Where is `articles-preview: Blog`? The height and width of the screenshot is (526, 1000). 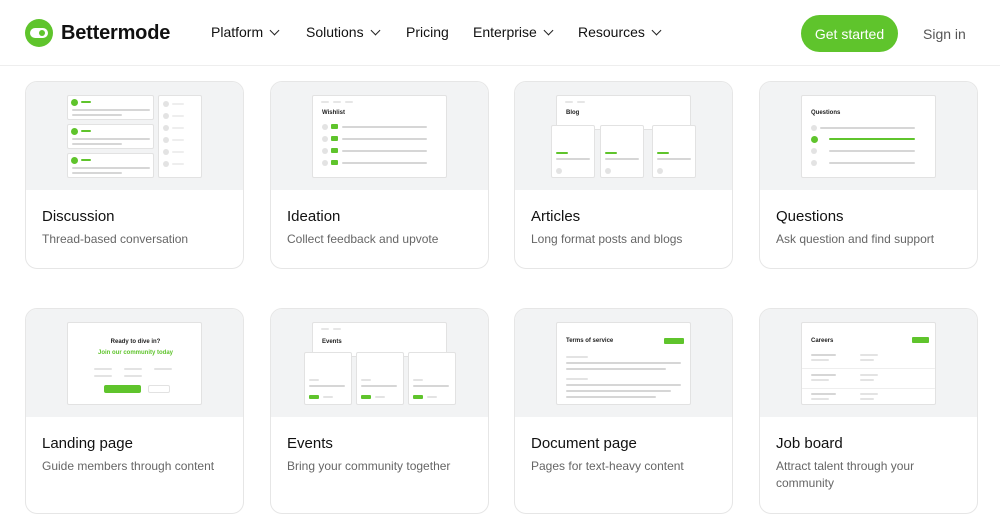 articles-preview: Blog is located at coordinates (623, 136).